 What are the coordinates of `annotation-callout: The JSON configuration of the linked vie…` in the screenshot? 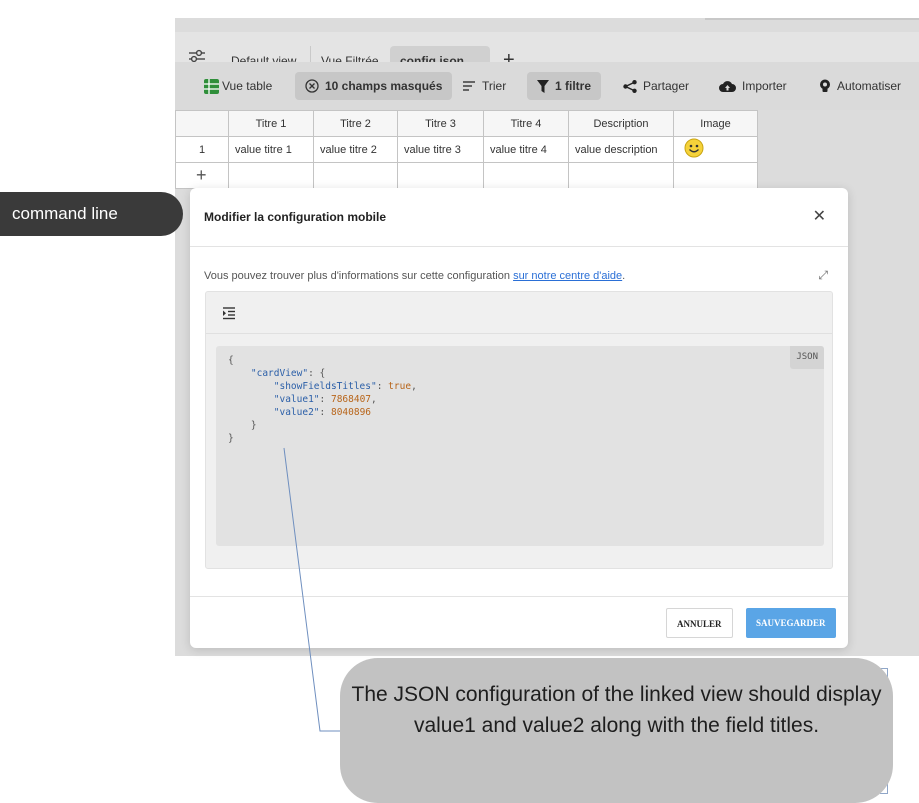 It's located at (616, 730).